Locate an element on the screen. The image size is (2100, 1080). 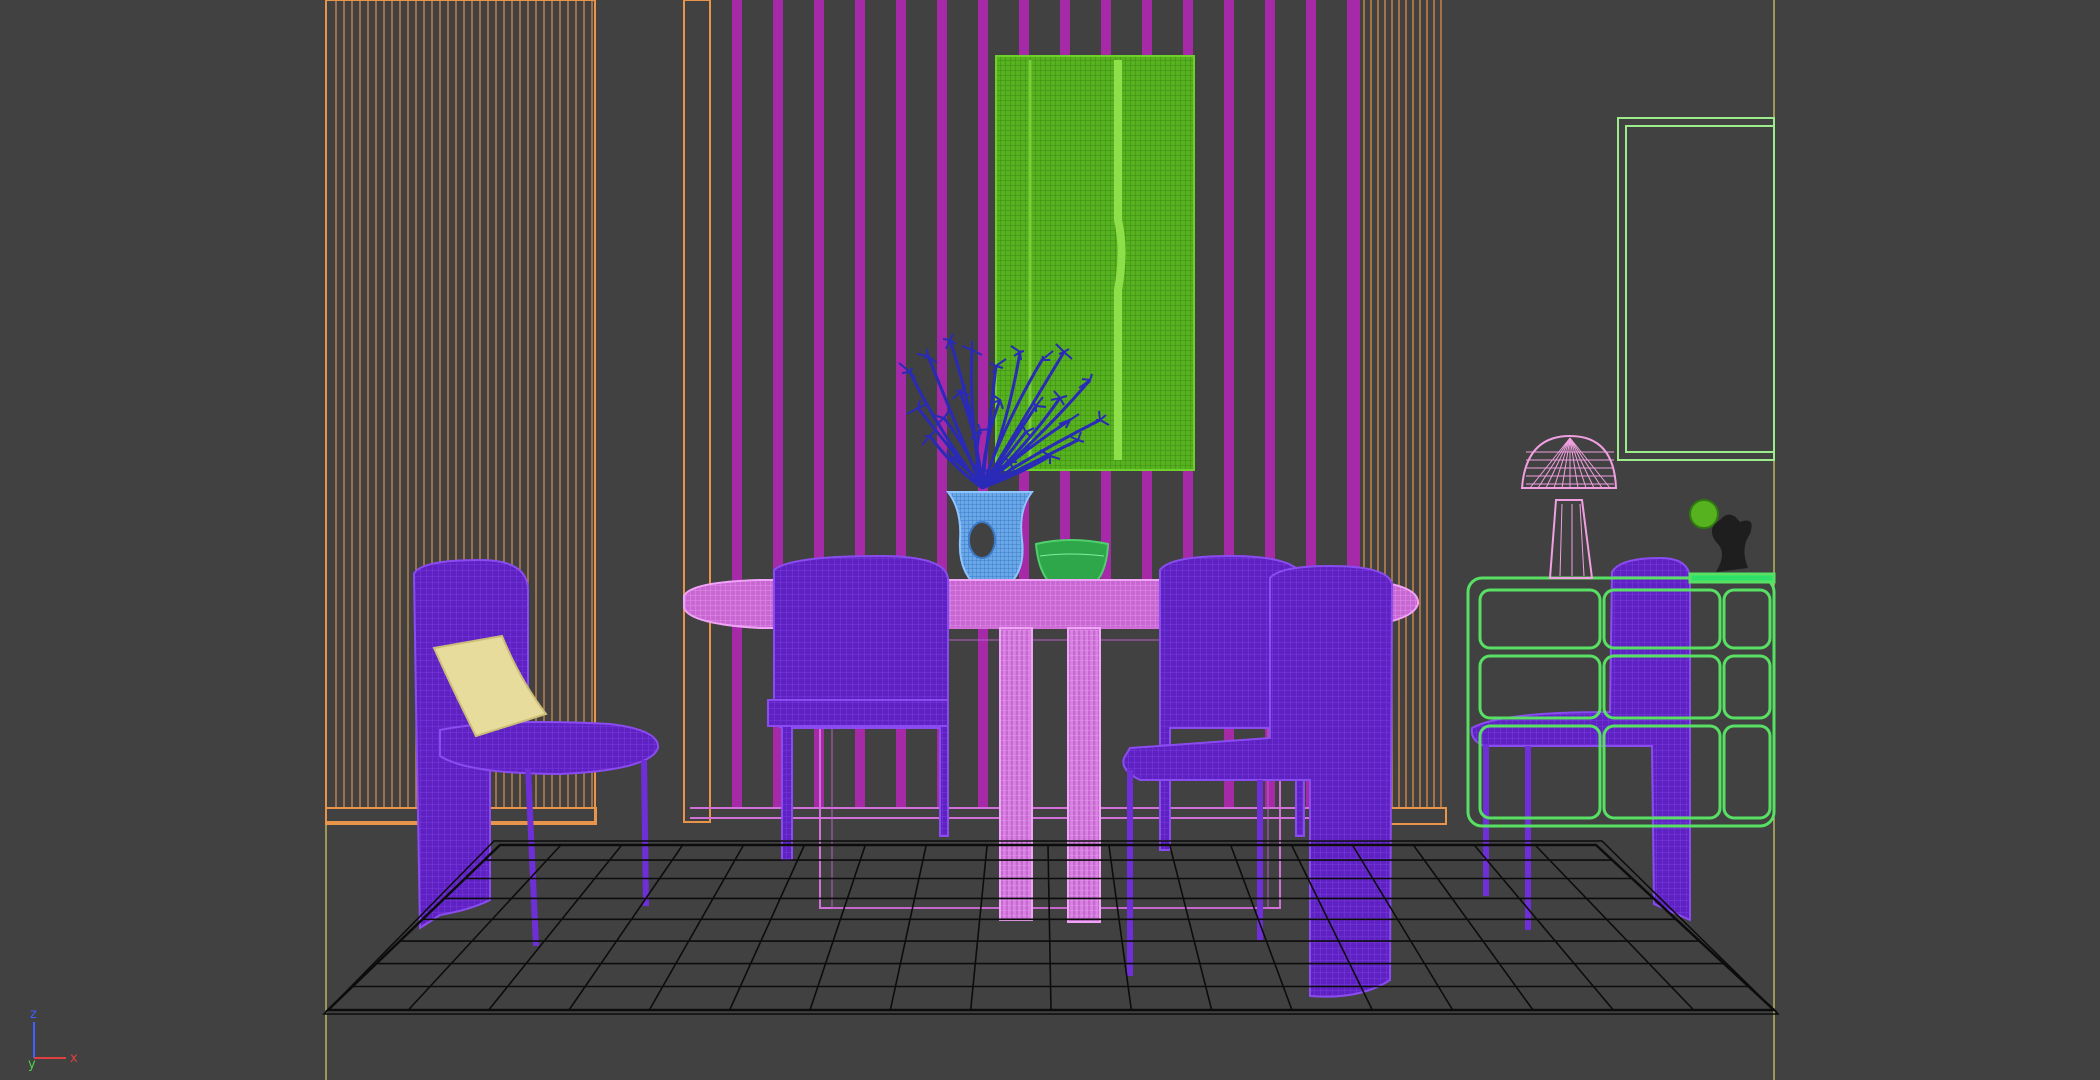
wall-frame is located at coordinates (1696, 289).